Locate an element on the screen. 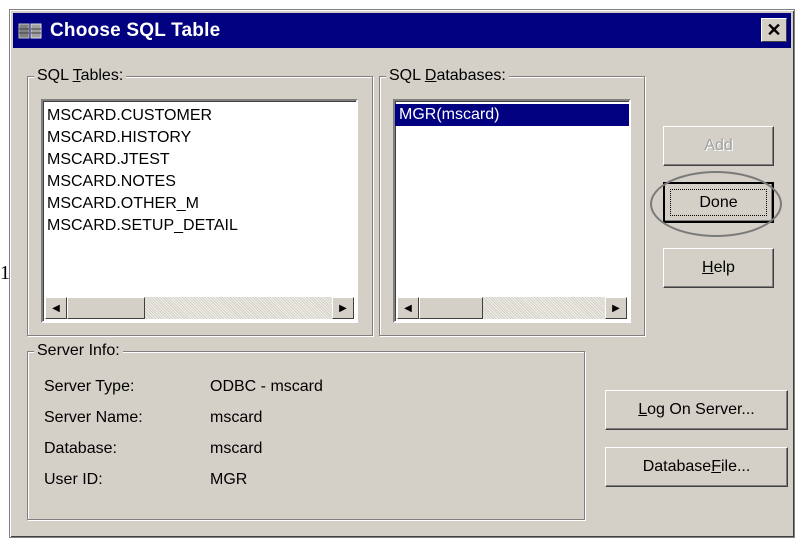 This screenshot has width=802, height=545. server-info-key: Server Type: is located at coordinates (89, 386).